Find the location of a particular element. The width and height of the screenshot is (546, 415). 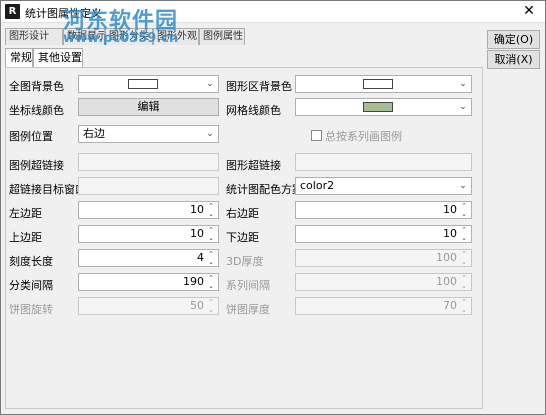

tab-graph-design: 图形设计 is located at coordinates (34, 36).